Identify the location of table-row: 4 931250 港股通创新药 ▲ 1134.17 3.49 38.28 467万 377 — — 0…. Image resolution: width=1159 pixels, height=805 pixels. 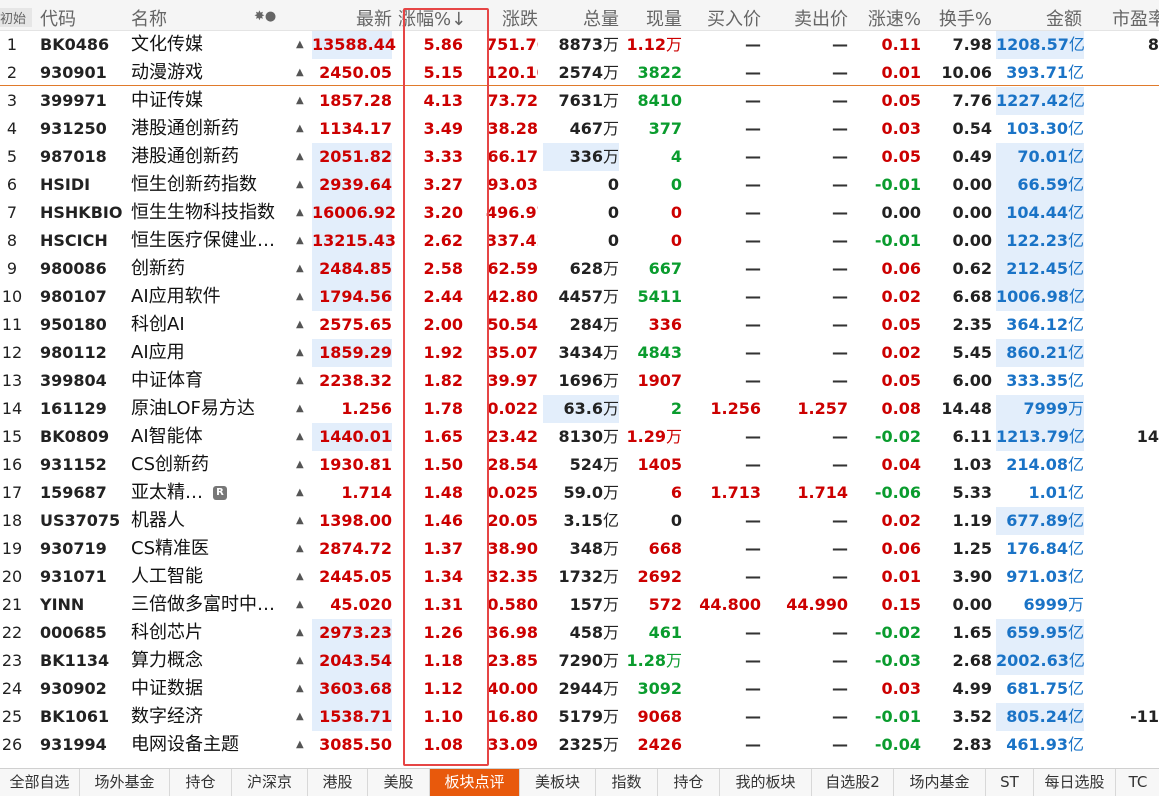
(579, 129).